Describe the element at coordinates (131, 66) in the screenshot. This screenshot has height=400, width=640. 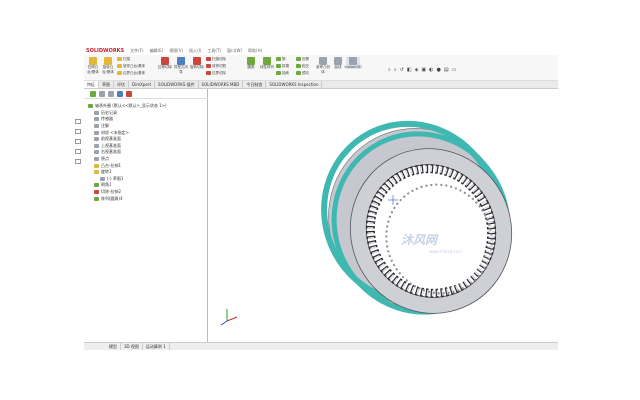
I see `loft-button: 放样凸台/基体` at that location.